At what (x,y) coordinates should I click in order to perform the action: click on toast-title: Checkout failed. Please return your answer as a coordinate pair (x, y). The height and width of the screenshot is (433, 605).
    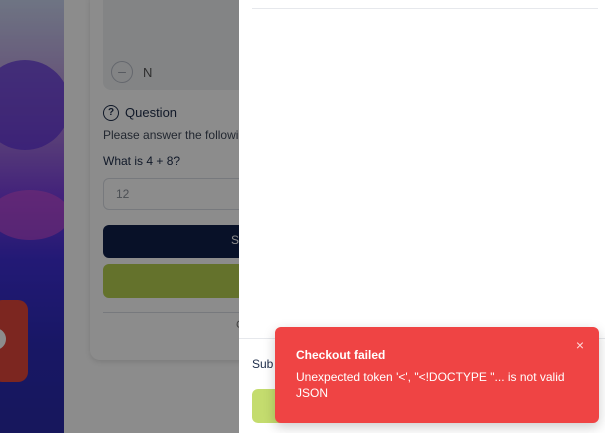
    Looking at the image, I should click on (341, 355).